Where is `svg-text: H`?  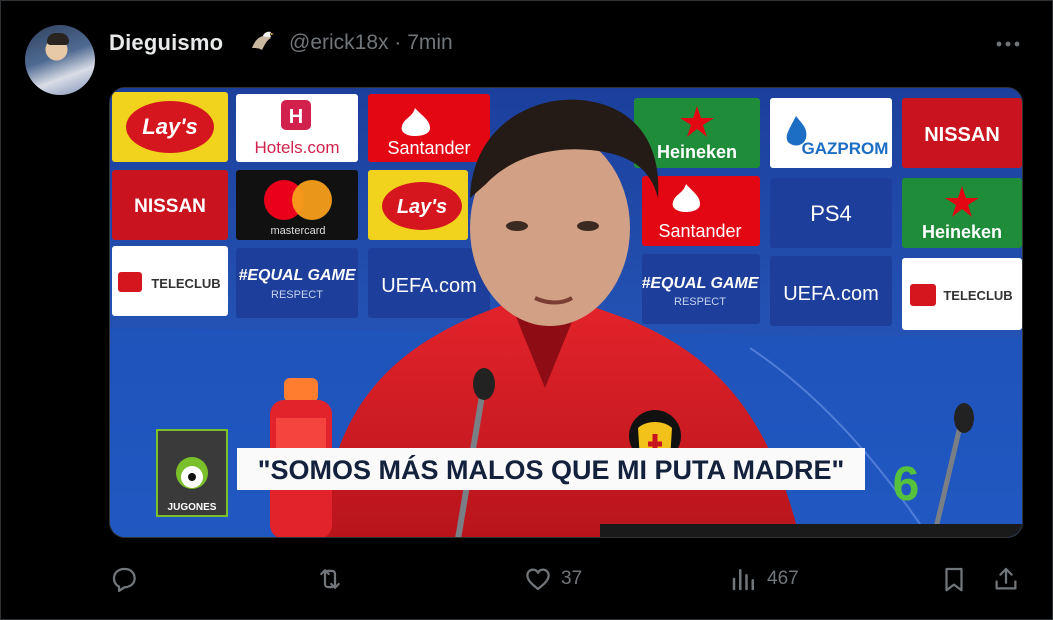
svg-text: H is located at coordinates (296, 117).